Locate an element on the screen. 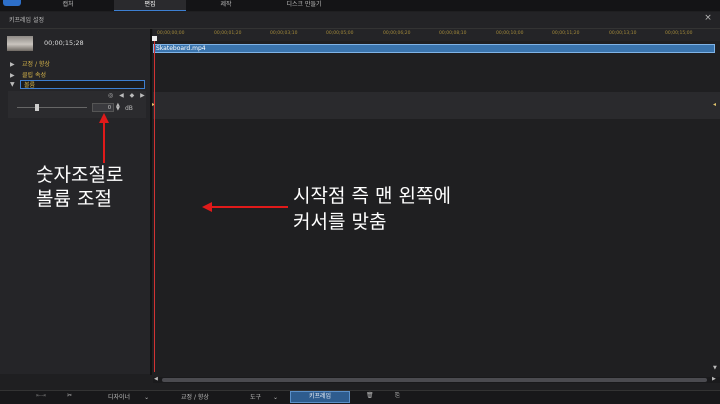  annotation-arrow-up is located at coordinates (104, 138).